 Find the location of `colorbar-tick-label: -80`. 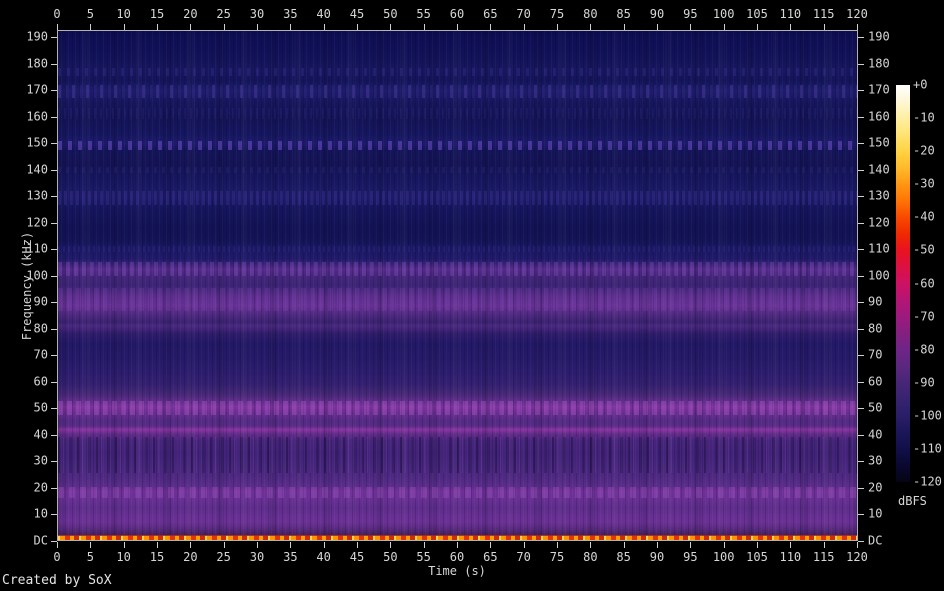

colorbar-tick-label: -80 is located at coordinates (924, 349).